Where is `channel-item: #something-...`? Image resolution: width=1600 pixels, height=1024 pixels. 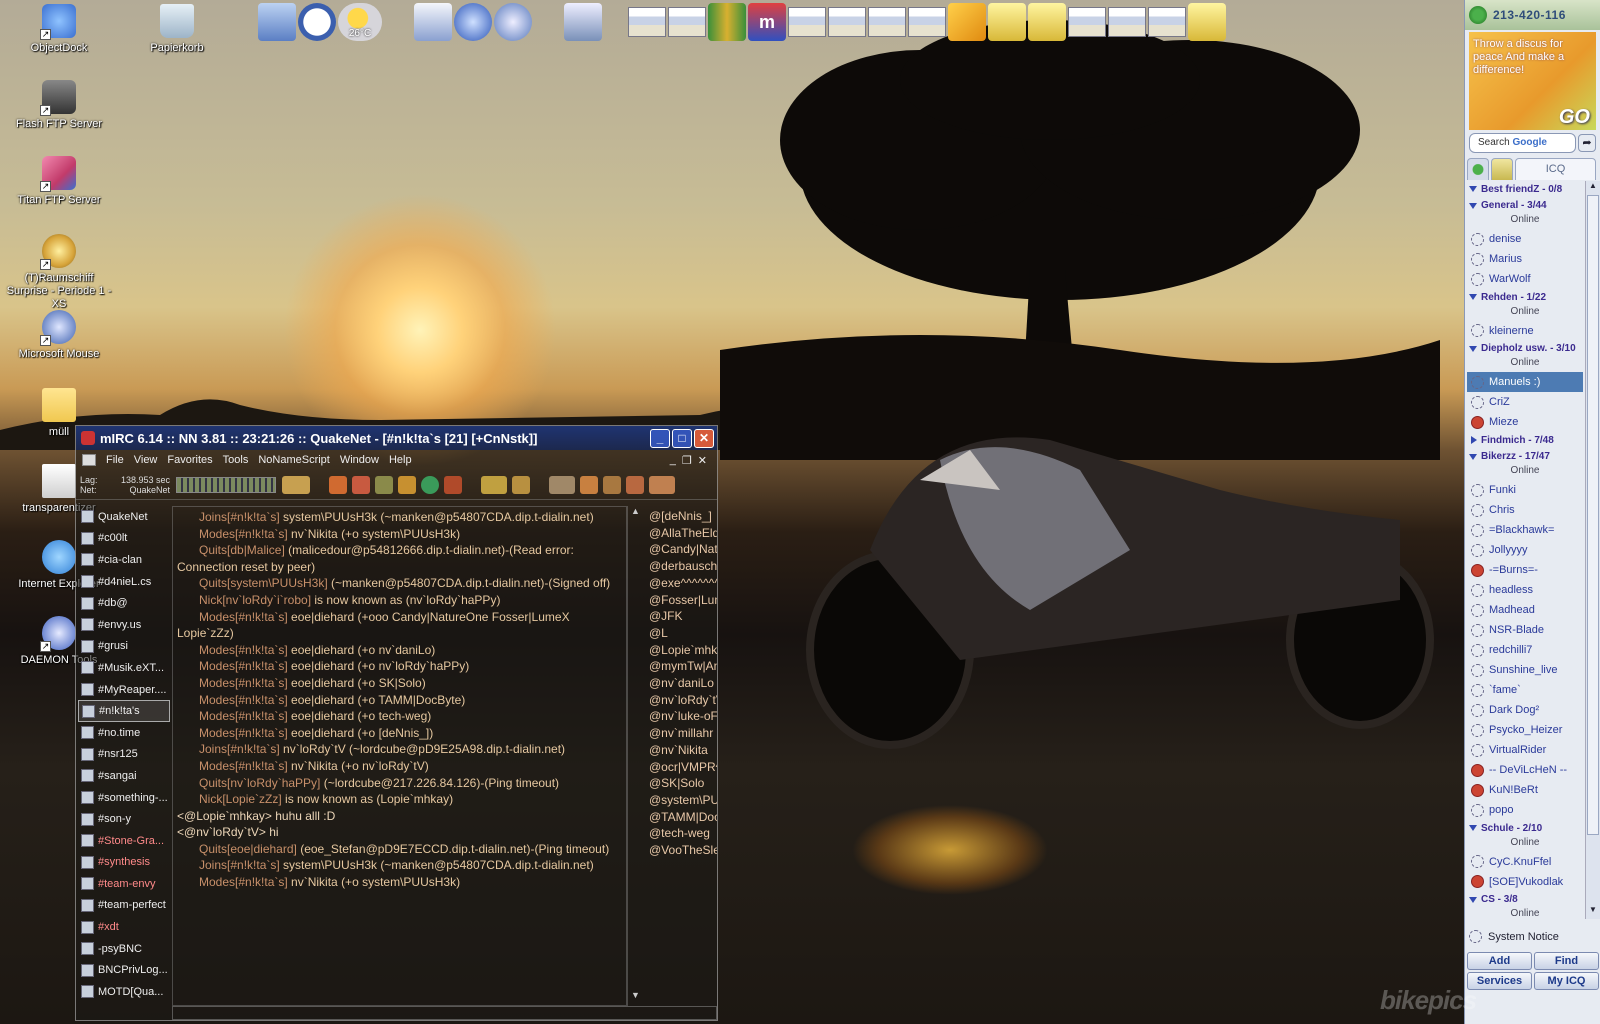
channel-item: #something-... is located at coordinates (124, 798).